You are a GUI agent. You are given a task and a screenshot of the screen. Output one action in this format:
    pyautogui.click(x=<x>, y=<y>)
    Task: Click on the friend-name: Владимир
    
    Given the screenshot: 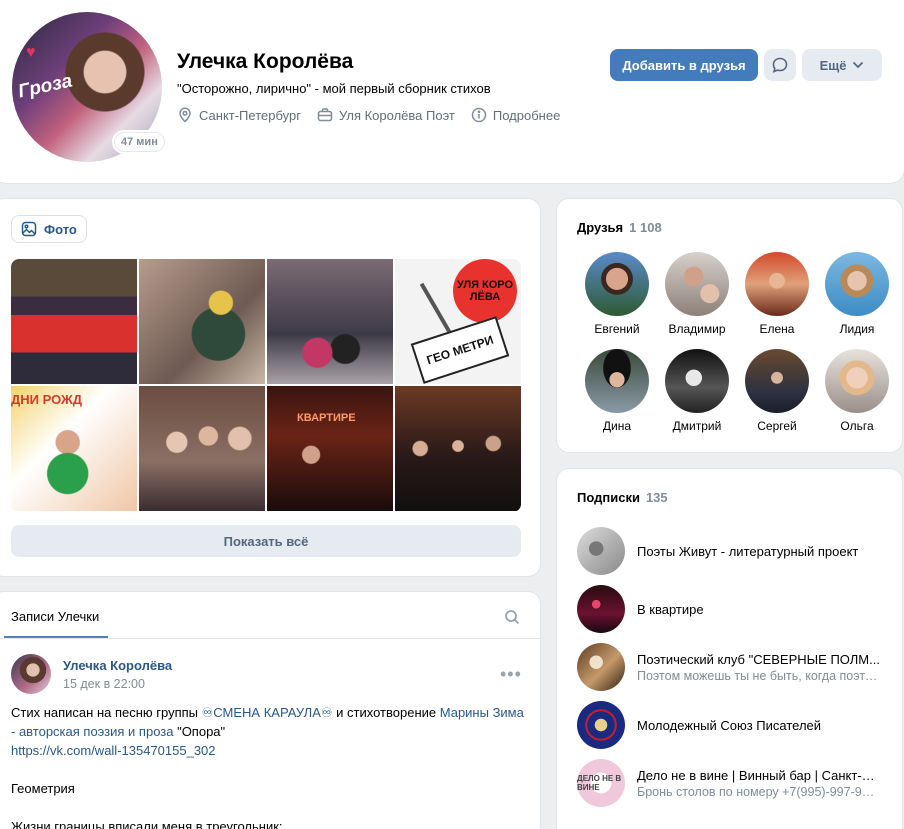 What is the action you would take?
    pyautogui.click(x=697, y=329)
    